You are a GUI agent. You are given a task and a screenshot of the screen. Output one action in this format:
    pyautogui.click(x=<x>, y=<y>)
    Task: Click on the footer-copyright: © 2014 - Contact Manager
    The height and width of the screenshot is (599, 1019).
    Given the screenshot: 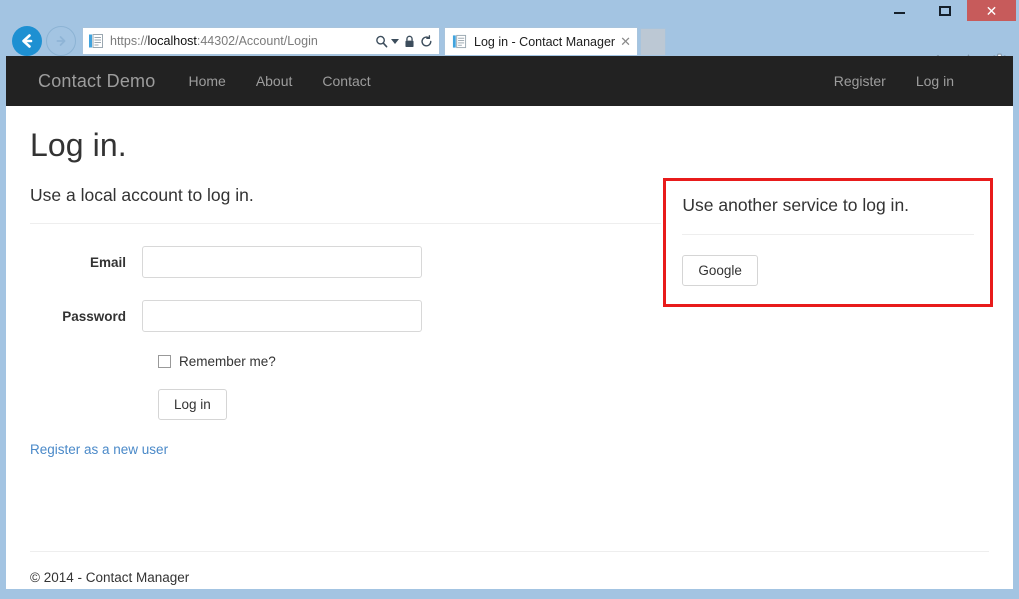 What is the action you would take?
    pyautogui.click(x=110, y=577)
    